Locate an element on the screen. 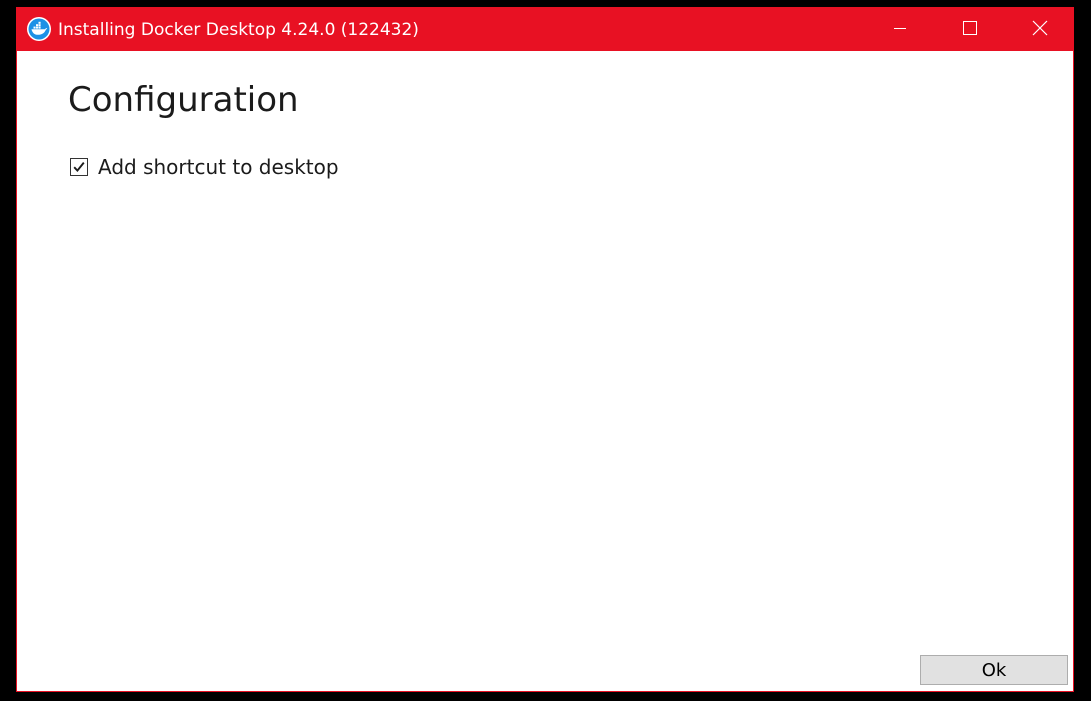 Image resolution: width=1091 pixels, height=701 pixels. maximize-button is located at coordinates (970, 29).